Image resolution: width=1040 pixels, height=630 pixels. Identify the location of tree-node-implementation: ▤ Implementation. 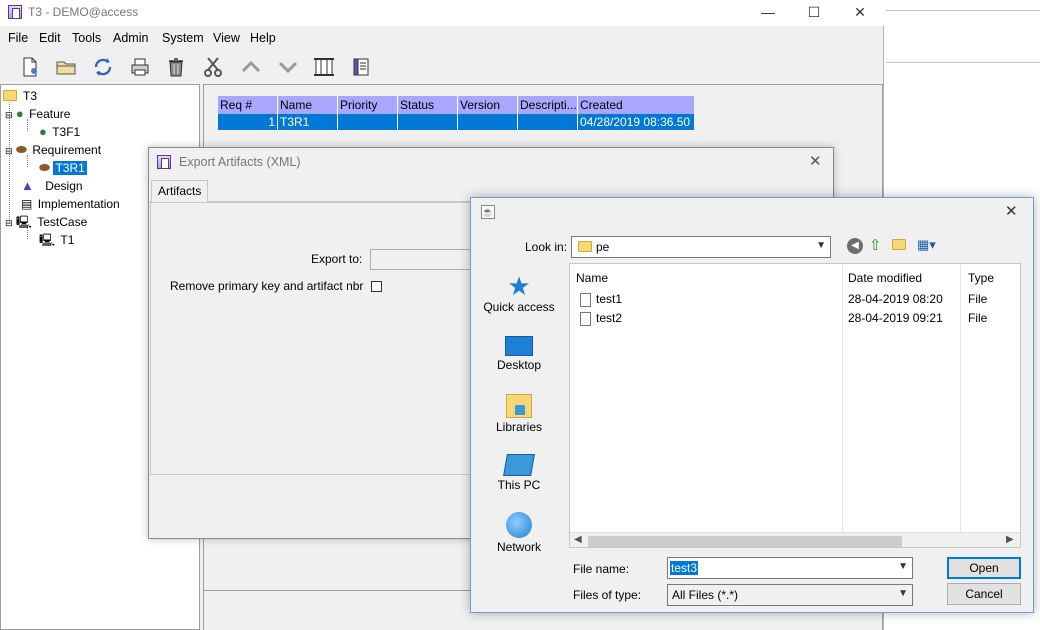
(71, 204).